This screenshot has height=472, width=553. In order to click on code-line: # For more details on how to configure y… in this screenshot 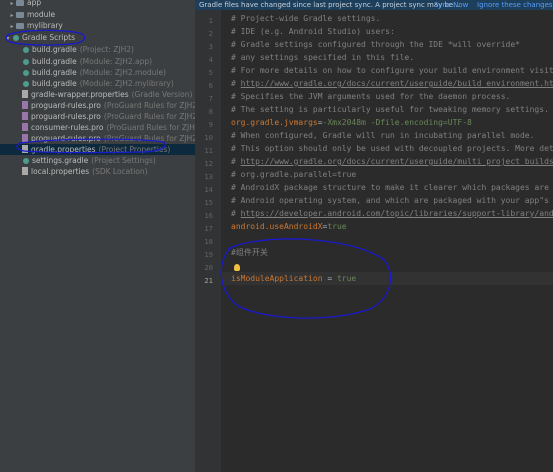, I will do `click(392, 70)`.